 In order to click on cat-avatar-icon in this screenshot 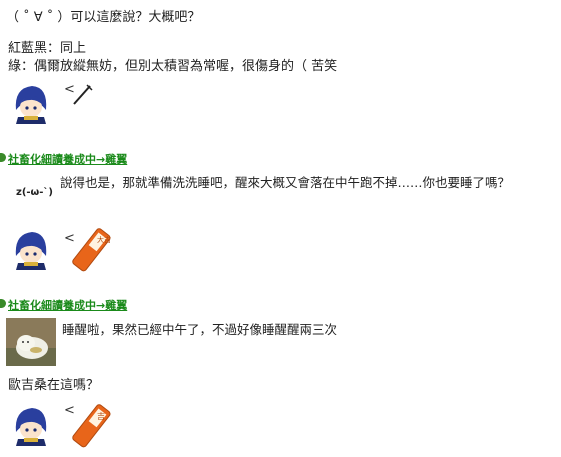, I will do `click(31, 342)`.